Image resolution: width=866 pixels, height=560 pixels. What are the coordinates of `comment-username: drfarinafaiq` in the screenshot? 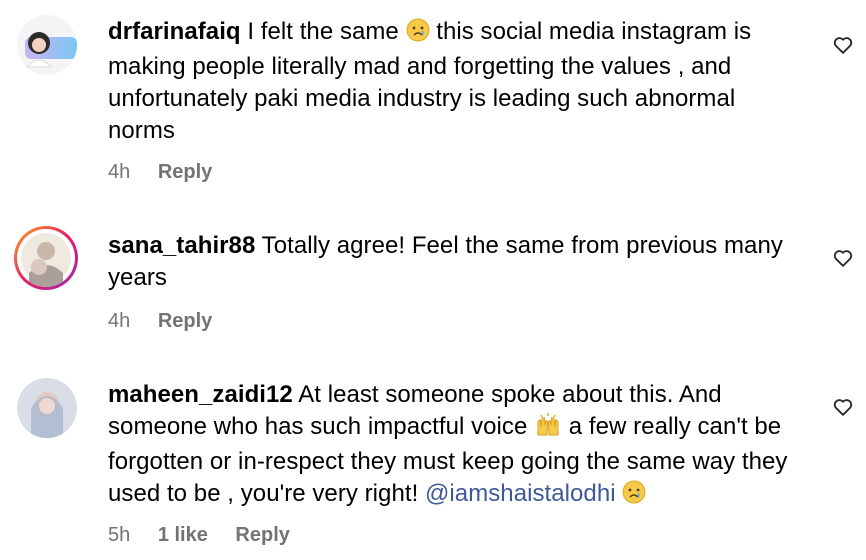 It's located at (174, 31).